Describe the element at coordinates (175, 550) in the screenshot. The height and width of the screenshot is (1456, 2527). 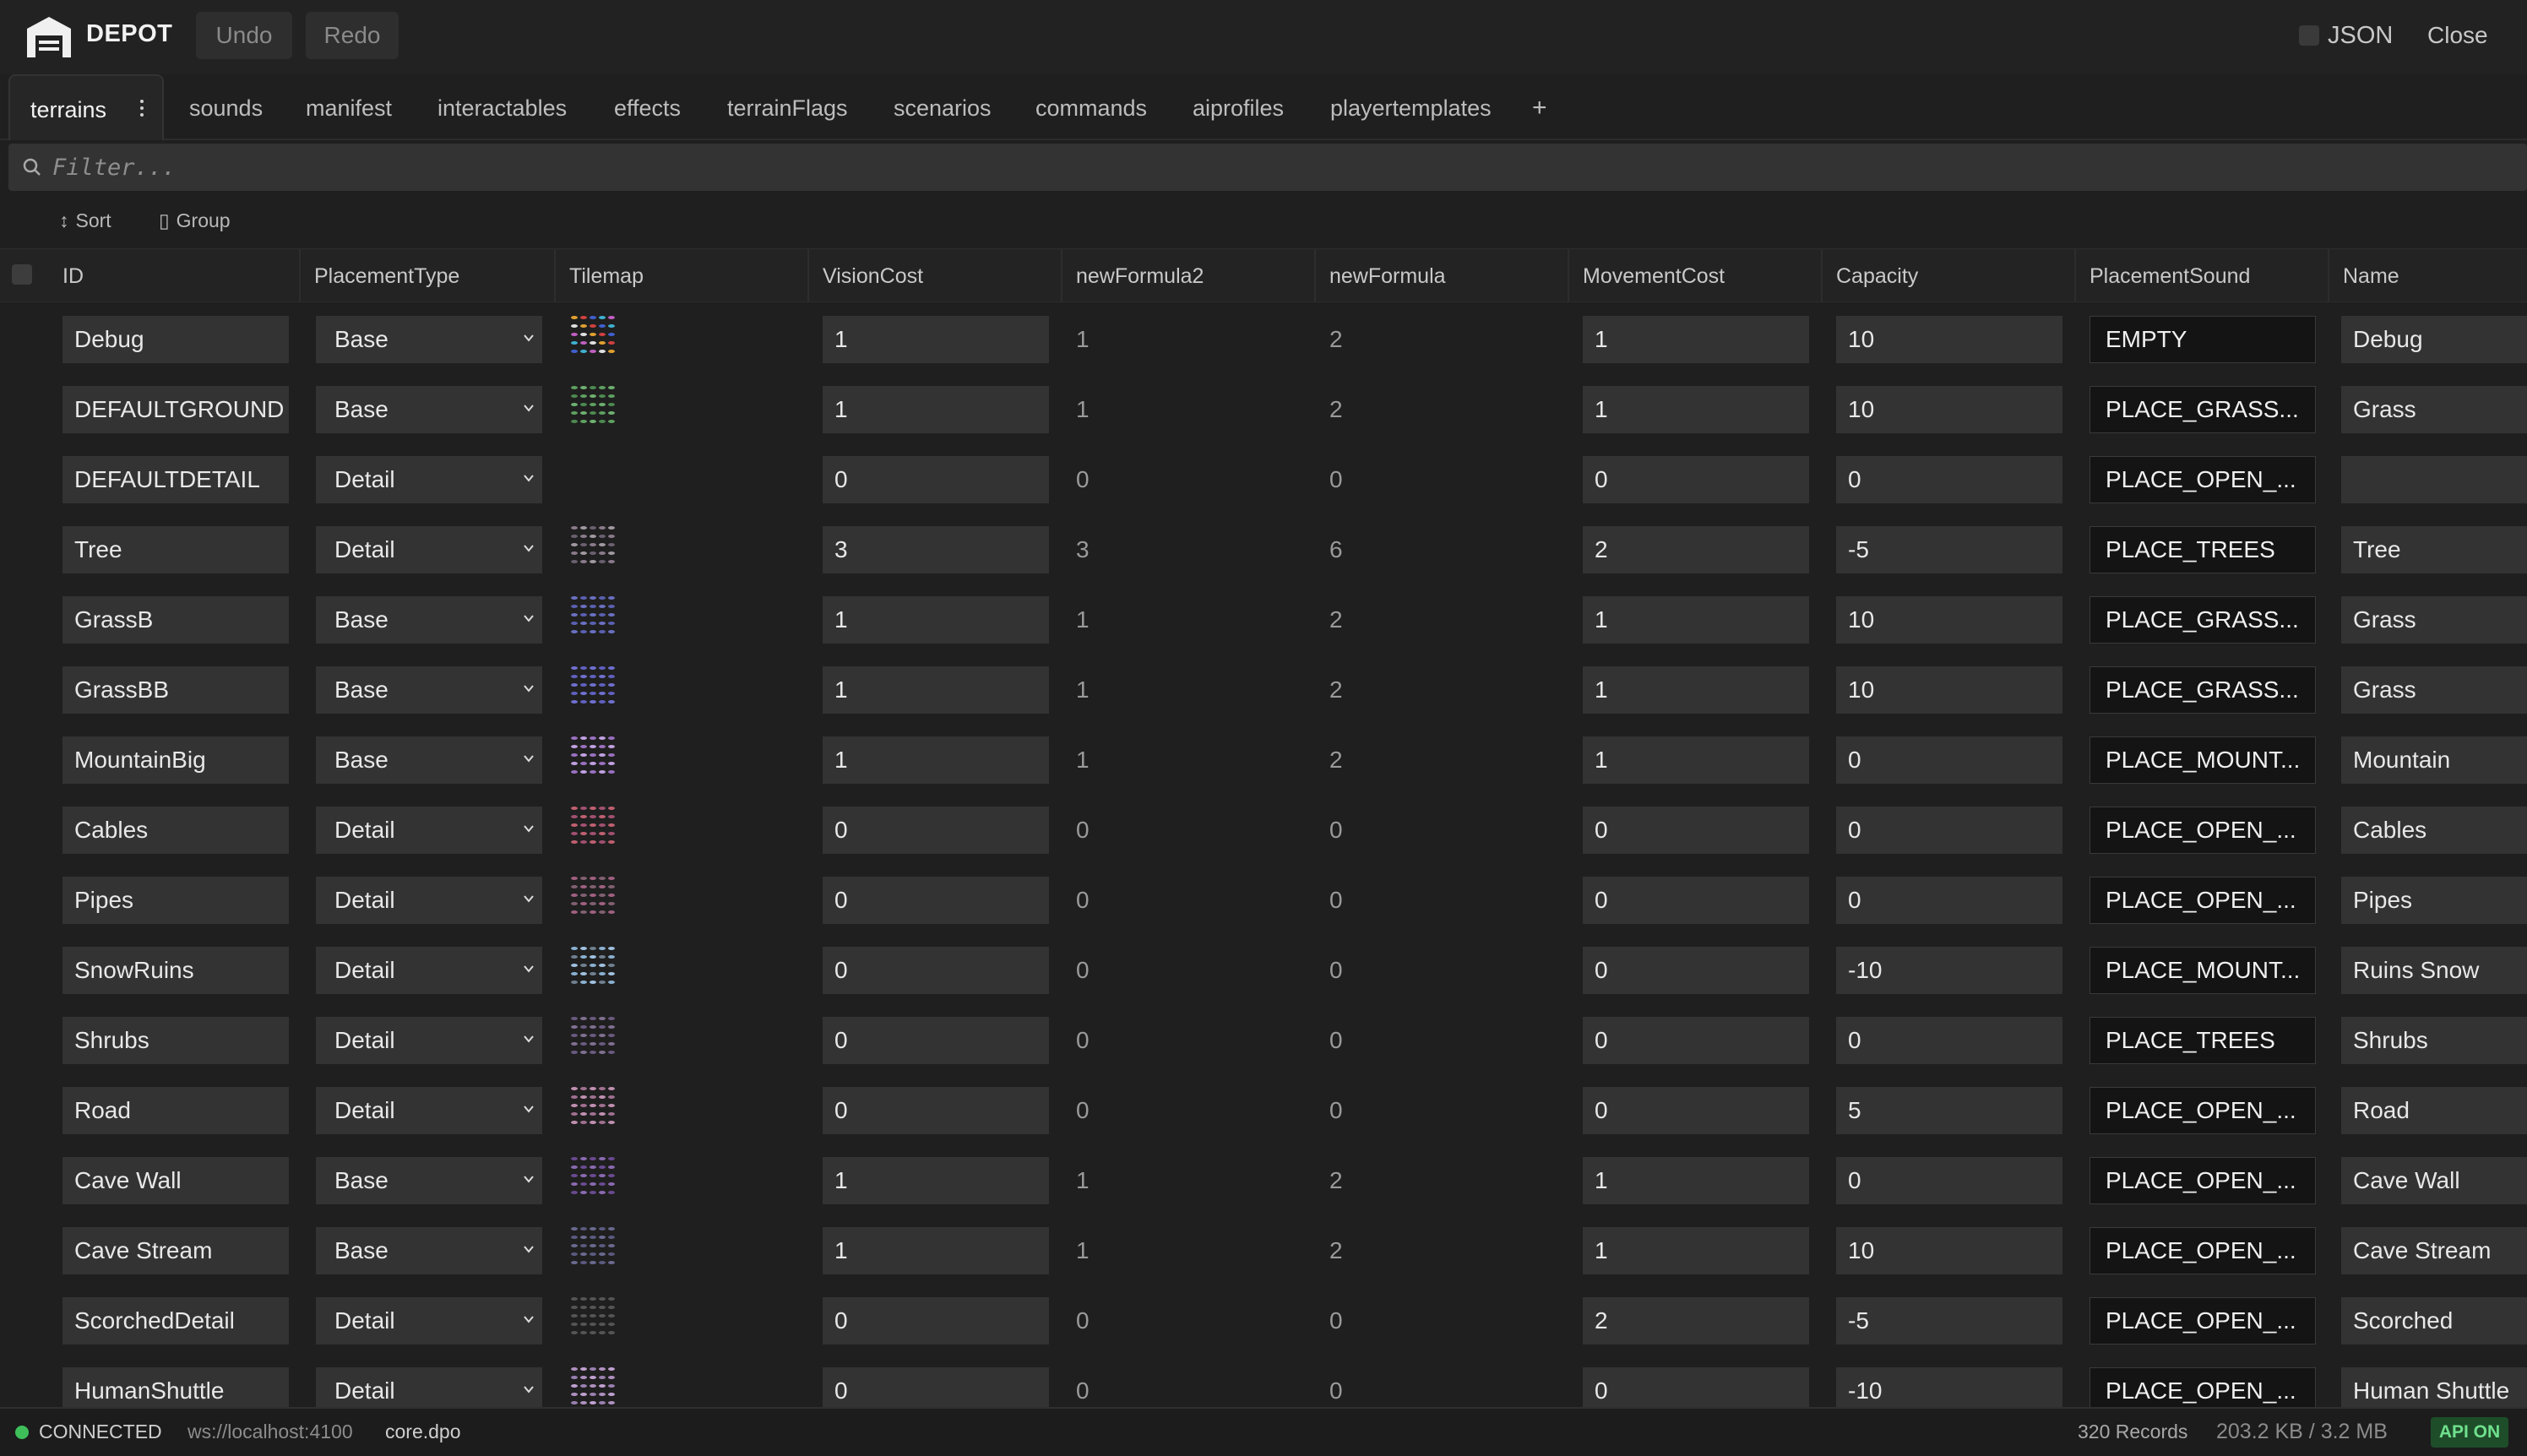
I see `id-field: Tree` at that location.